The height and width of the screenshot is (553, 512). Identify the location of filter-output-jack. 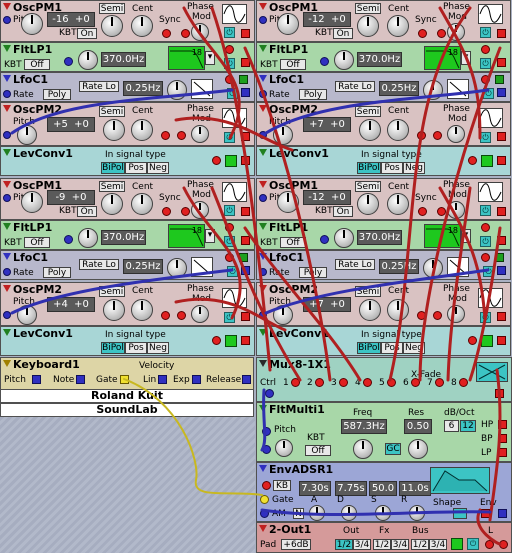
(245, 62).